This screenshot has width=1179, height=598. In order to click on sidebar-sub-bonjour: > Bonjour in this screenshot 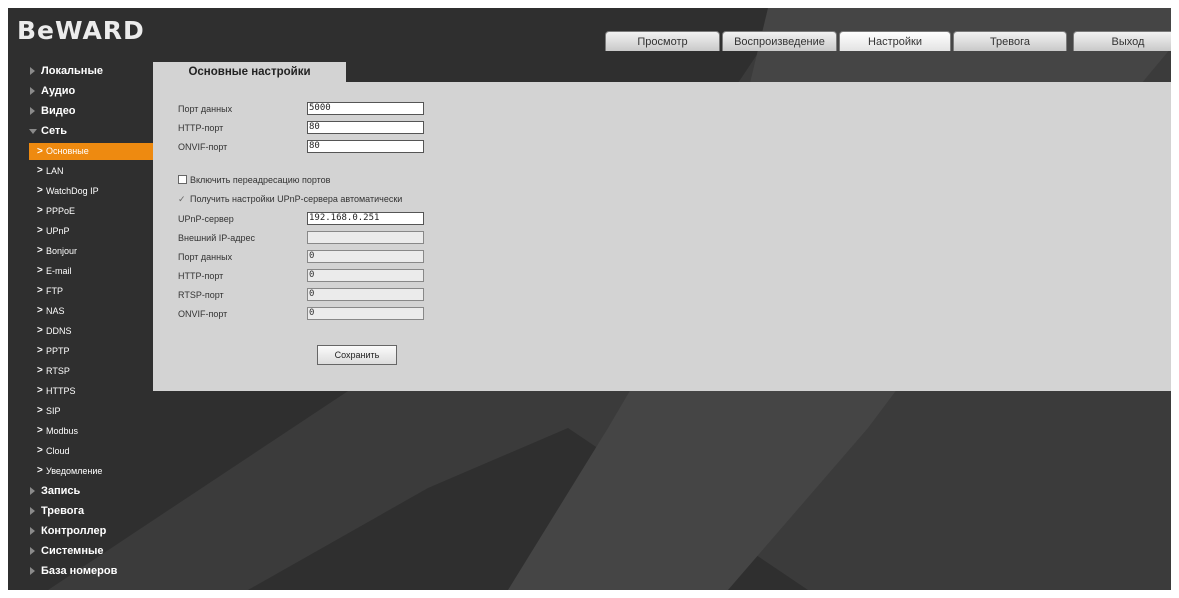, I will do `click(82, 251)`.